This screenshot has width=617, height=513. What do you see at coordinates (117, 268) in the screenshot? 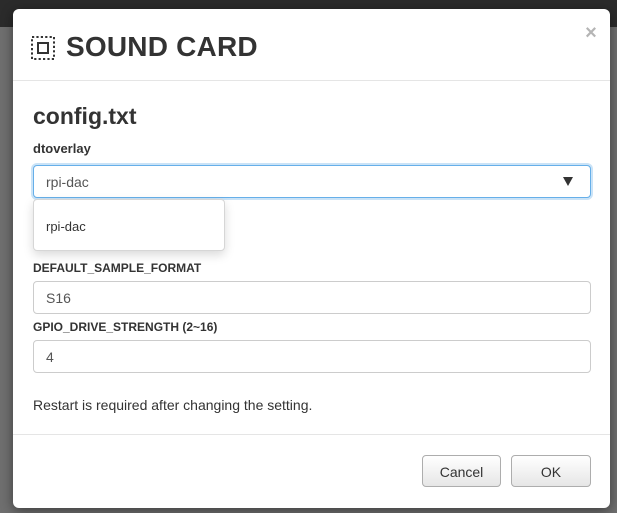
I see `default-sample-format-label: DEFAULT_SAMPLE_FORMAT` at bounding box center [117, 268].